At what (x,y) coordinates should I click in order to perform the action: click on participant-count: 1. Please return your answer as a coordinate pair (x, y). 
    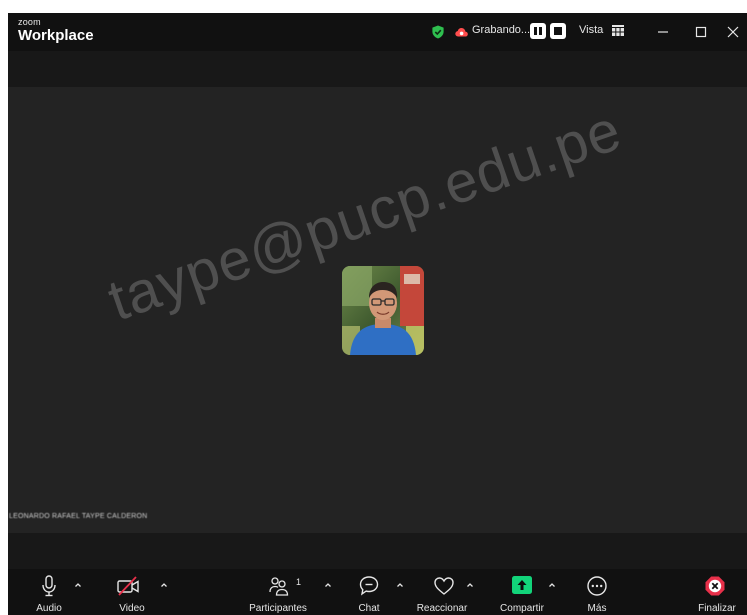
    Looking at the image, I should click on (299, 582).